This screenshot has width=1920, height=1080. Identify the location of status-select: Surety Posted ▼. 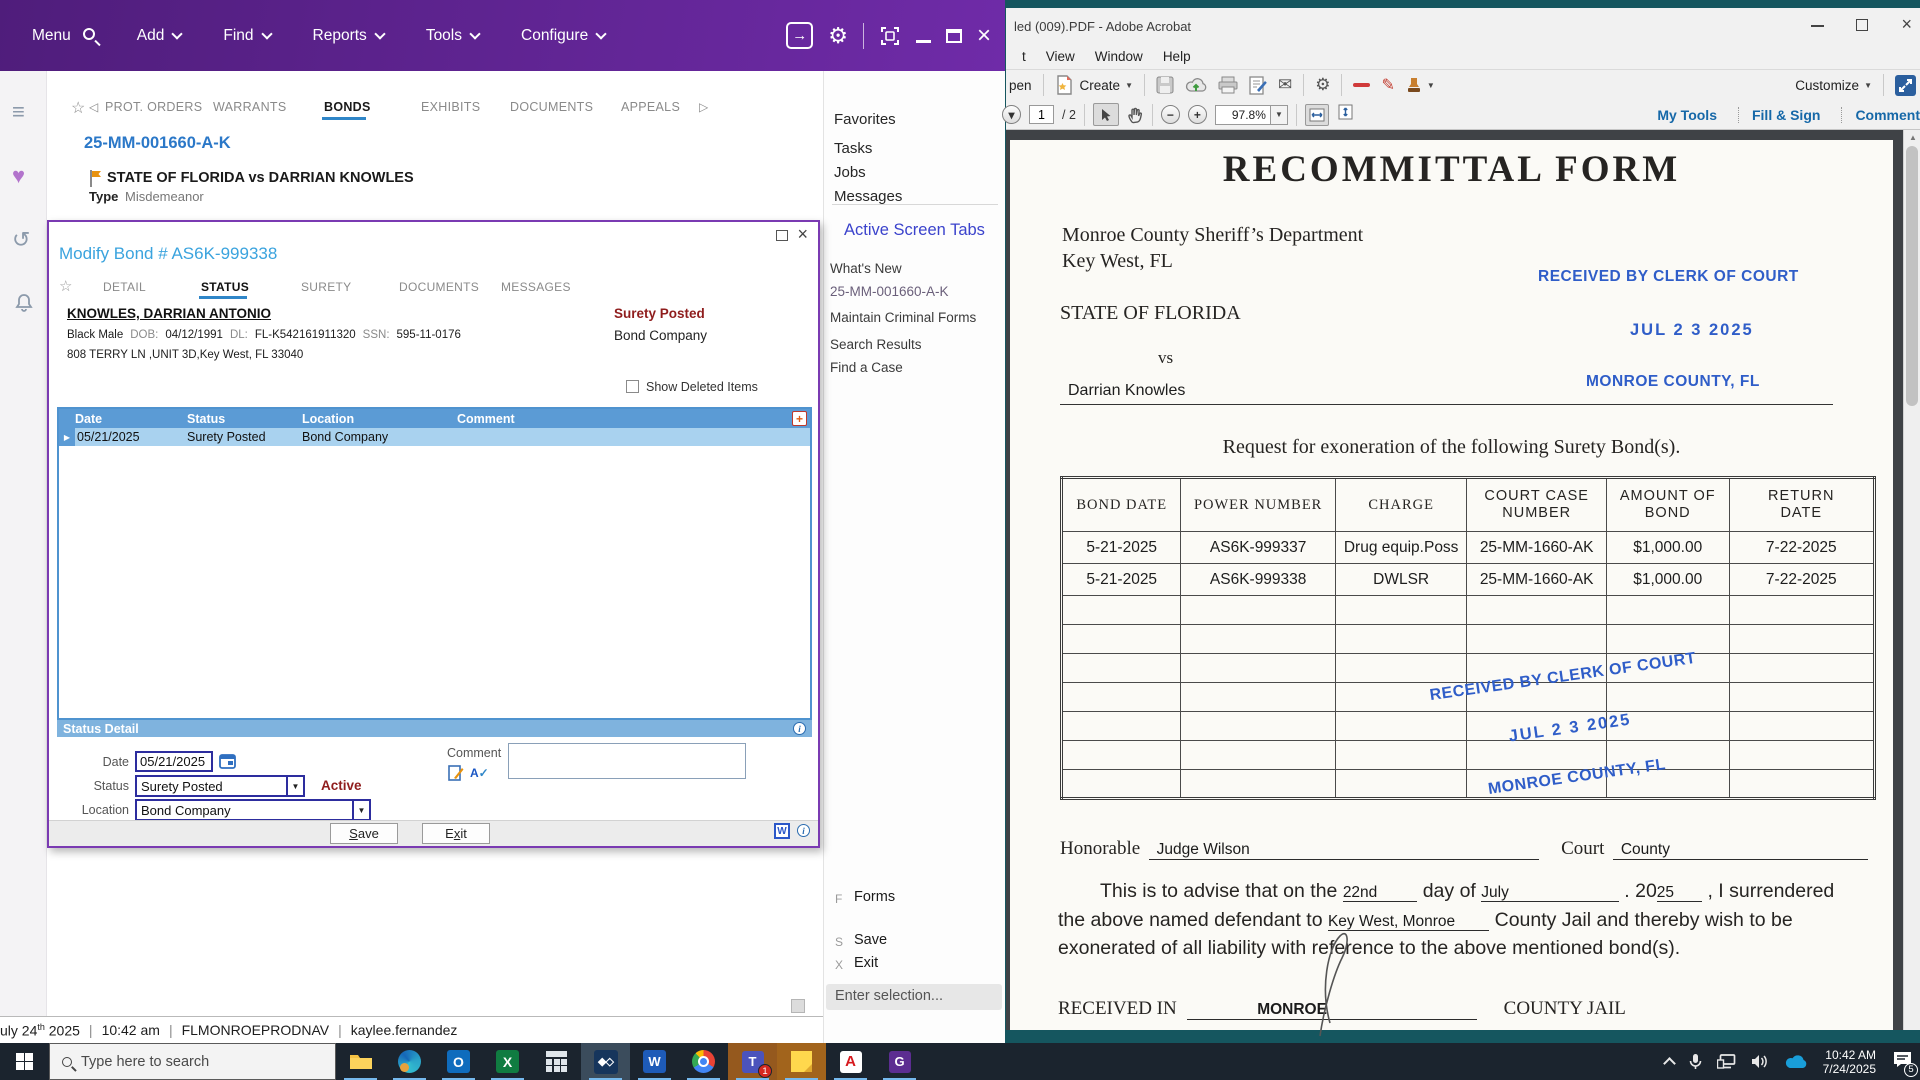
(220, 786).